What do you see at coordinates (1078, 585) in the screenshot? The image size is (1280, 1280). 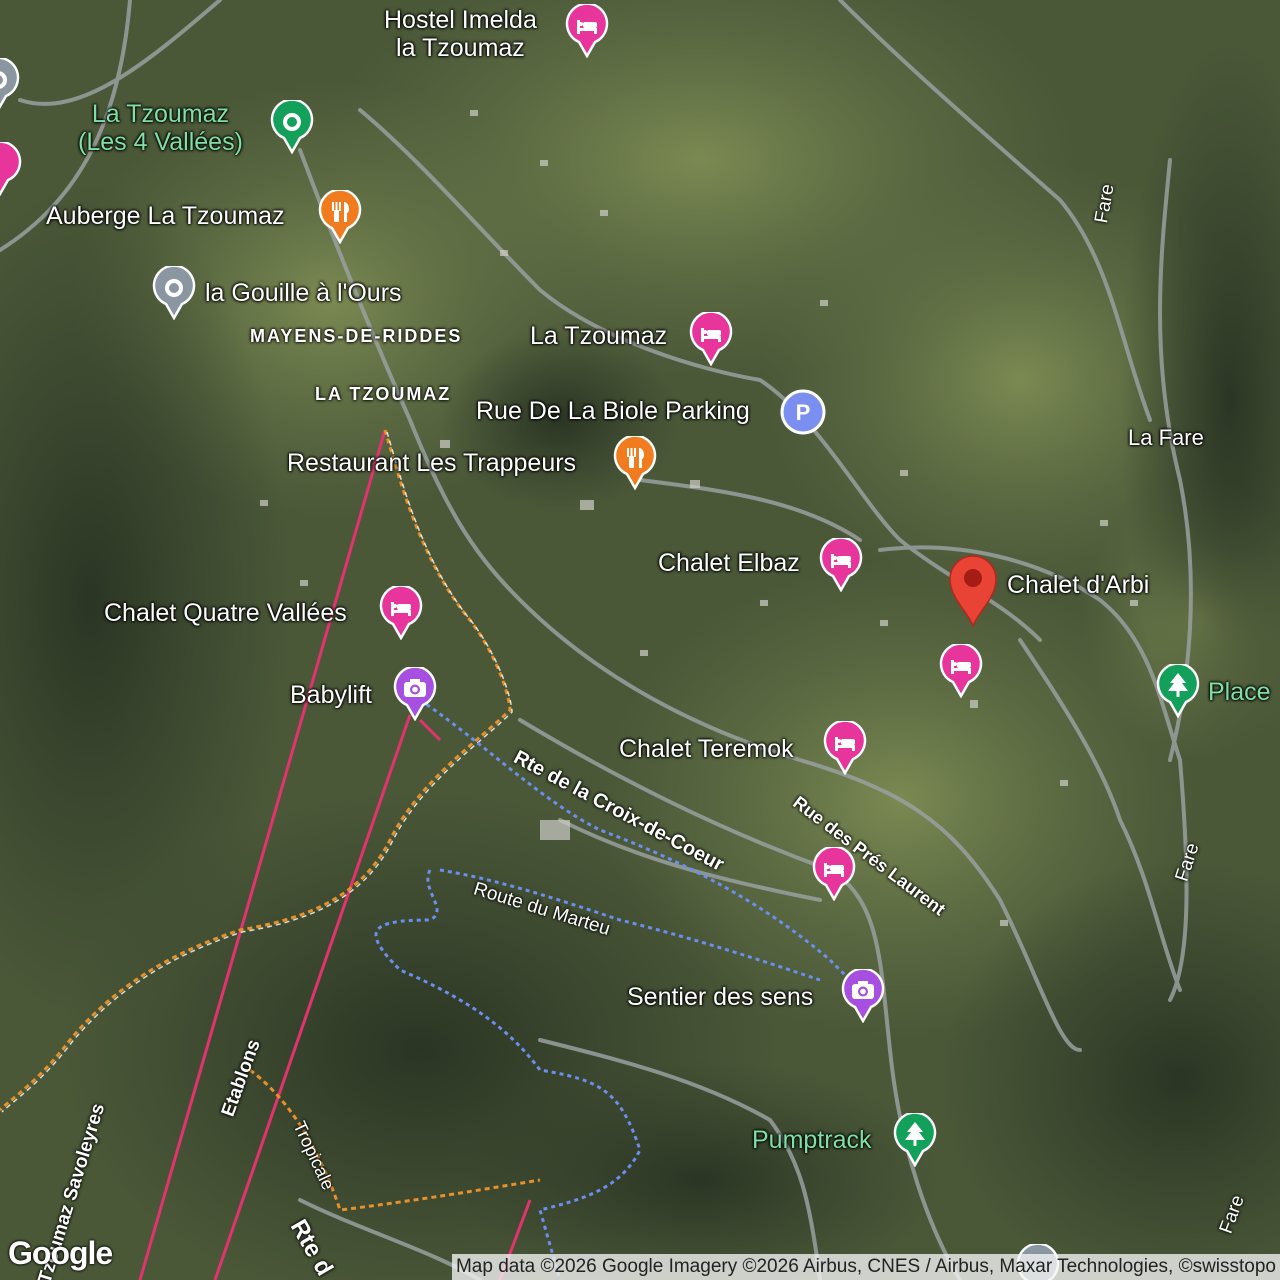 I see `label-chalet-darbi: Chalet d'Arbi` at bounding box center [1078, 585].